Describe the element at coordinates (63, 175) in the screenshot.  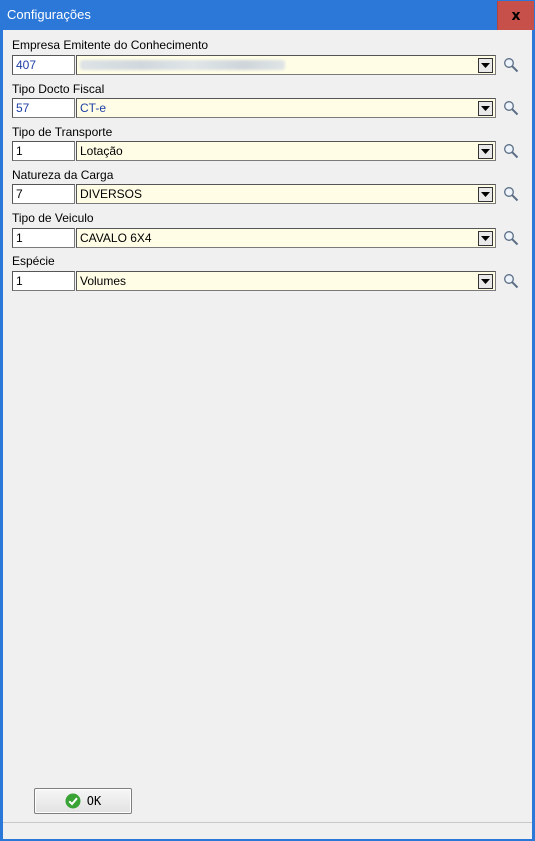
I see `field-label-natureza-carga: Natureza da Carga` at that location.